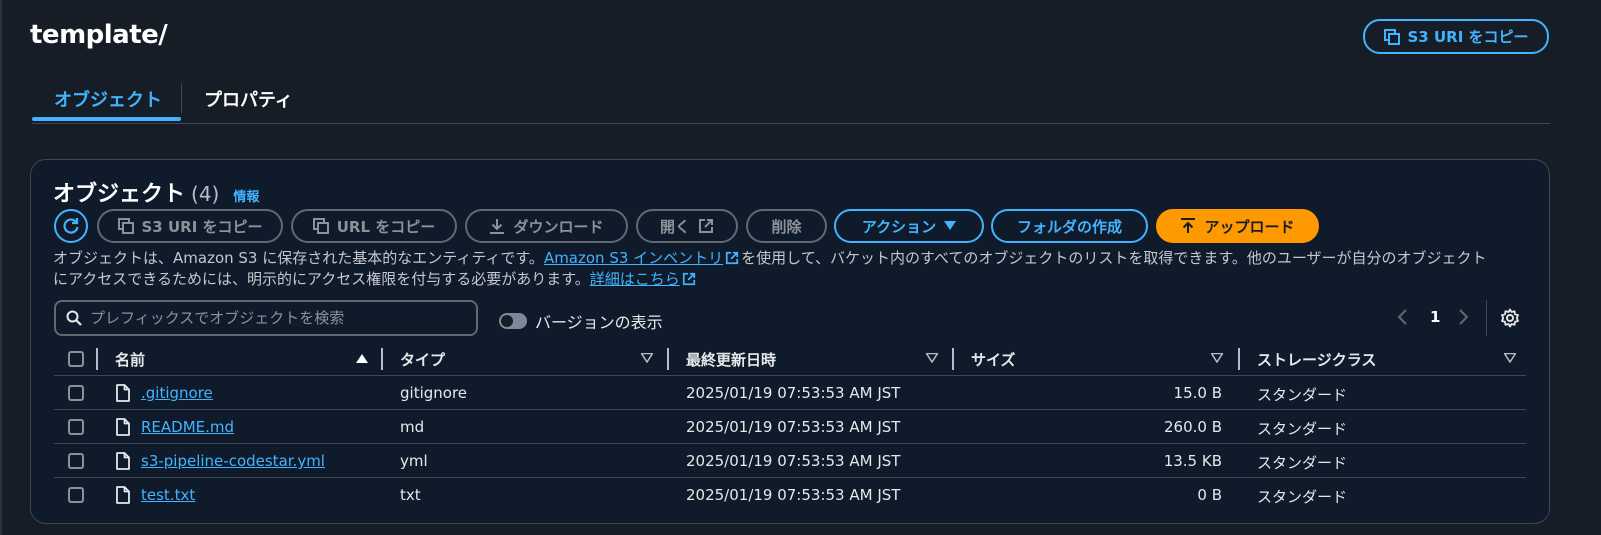 The height and width of the screenshot is (535, 1601). I want to click on copy-s3-uri-button: S3 URI をコピー, so click(190, 226).